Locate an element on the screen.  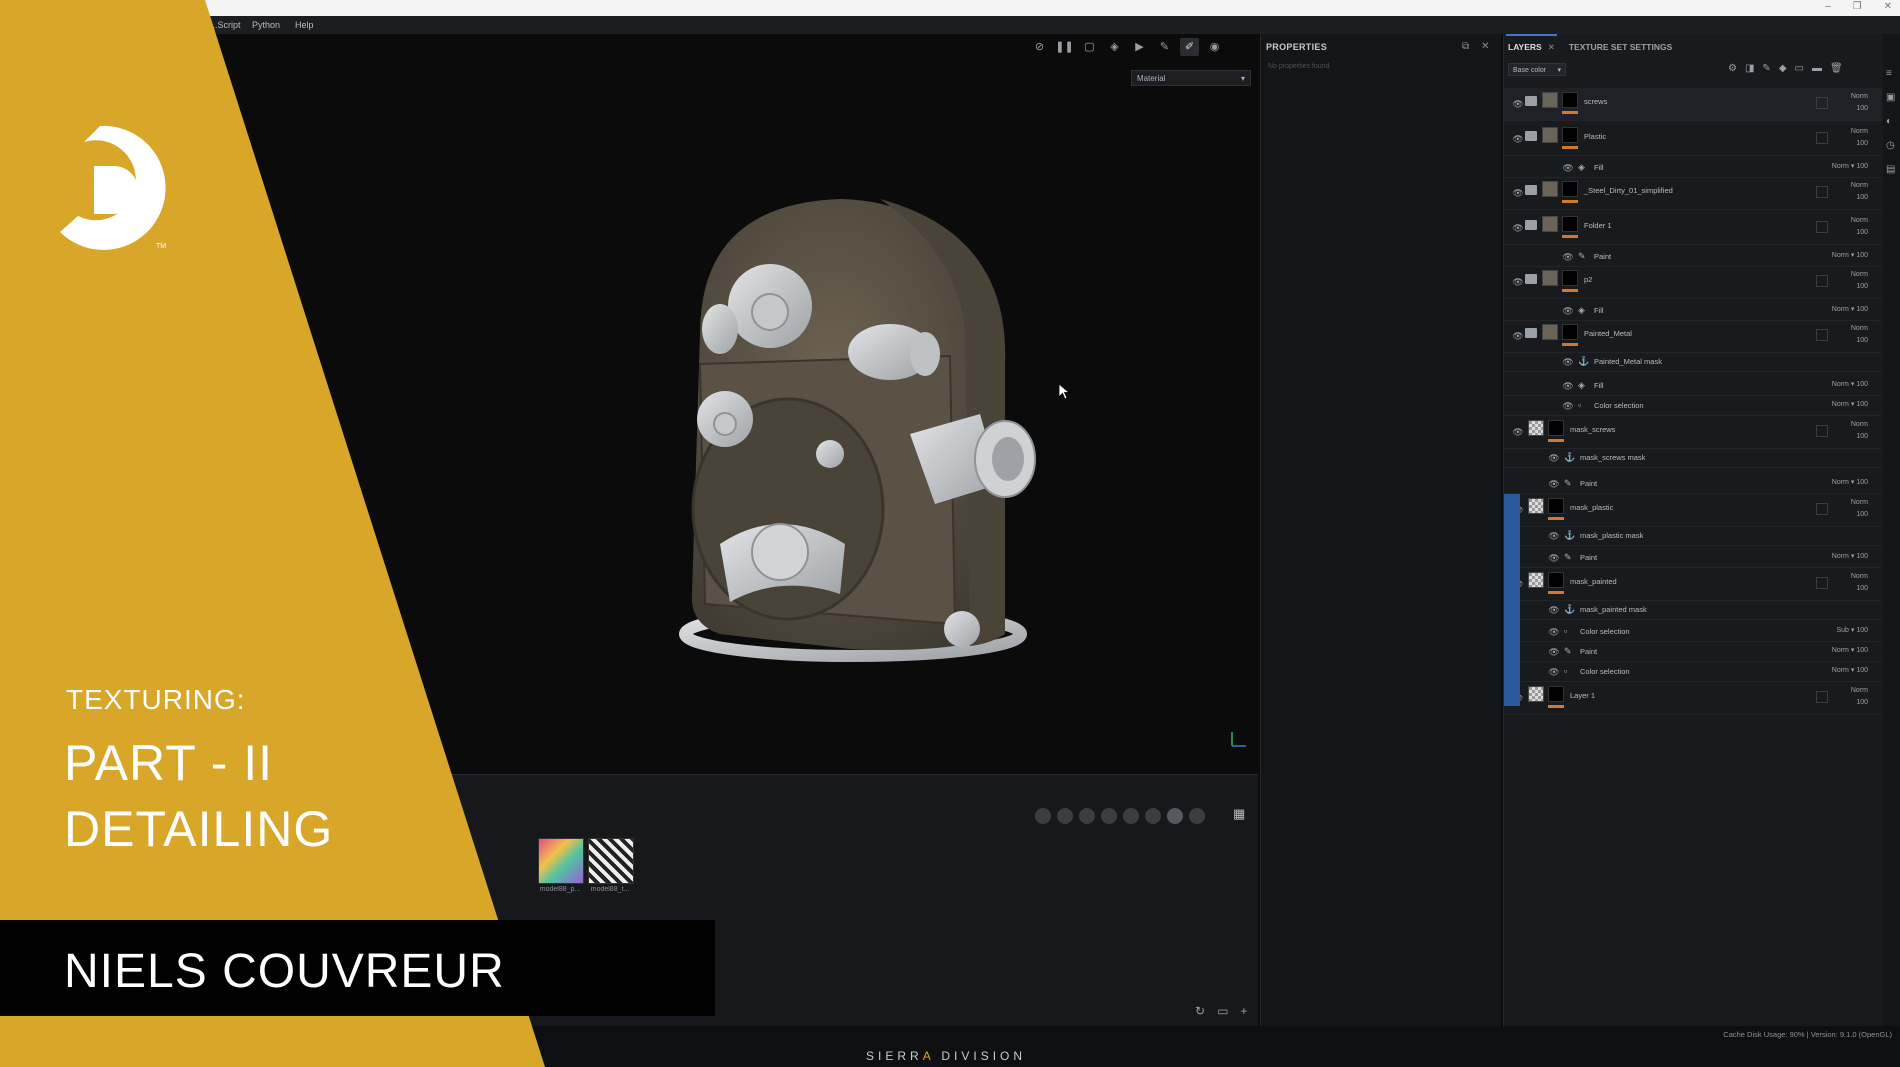
video-subtitle: TEXTURING: is located at coordinates (156, 699).